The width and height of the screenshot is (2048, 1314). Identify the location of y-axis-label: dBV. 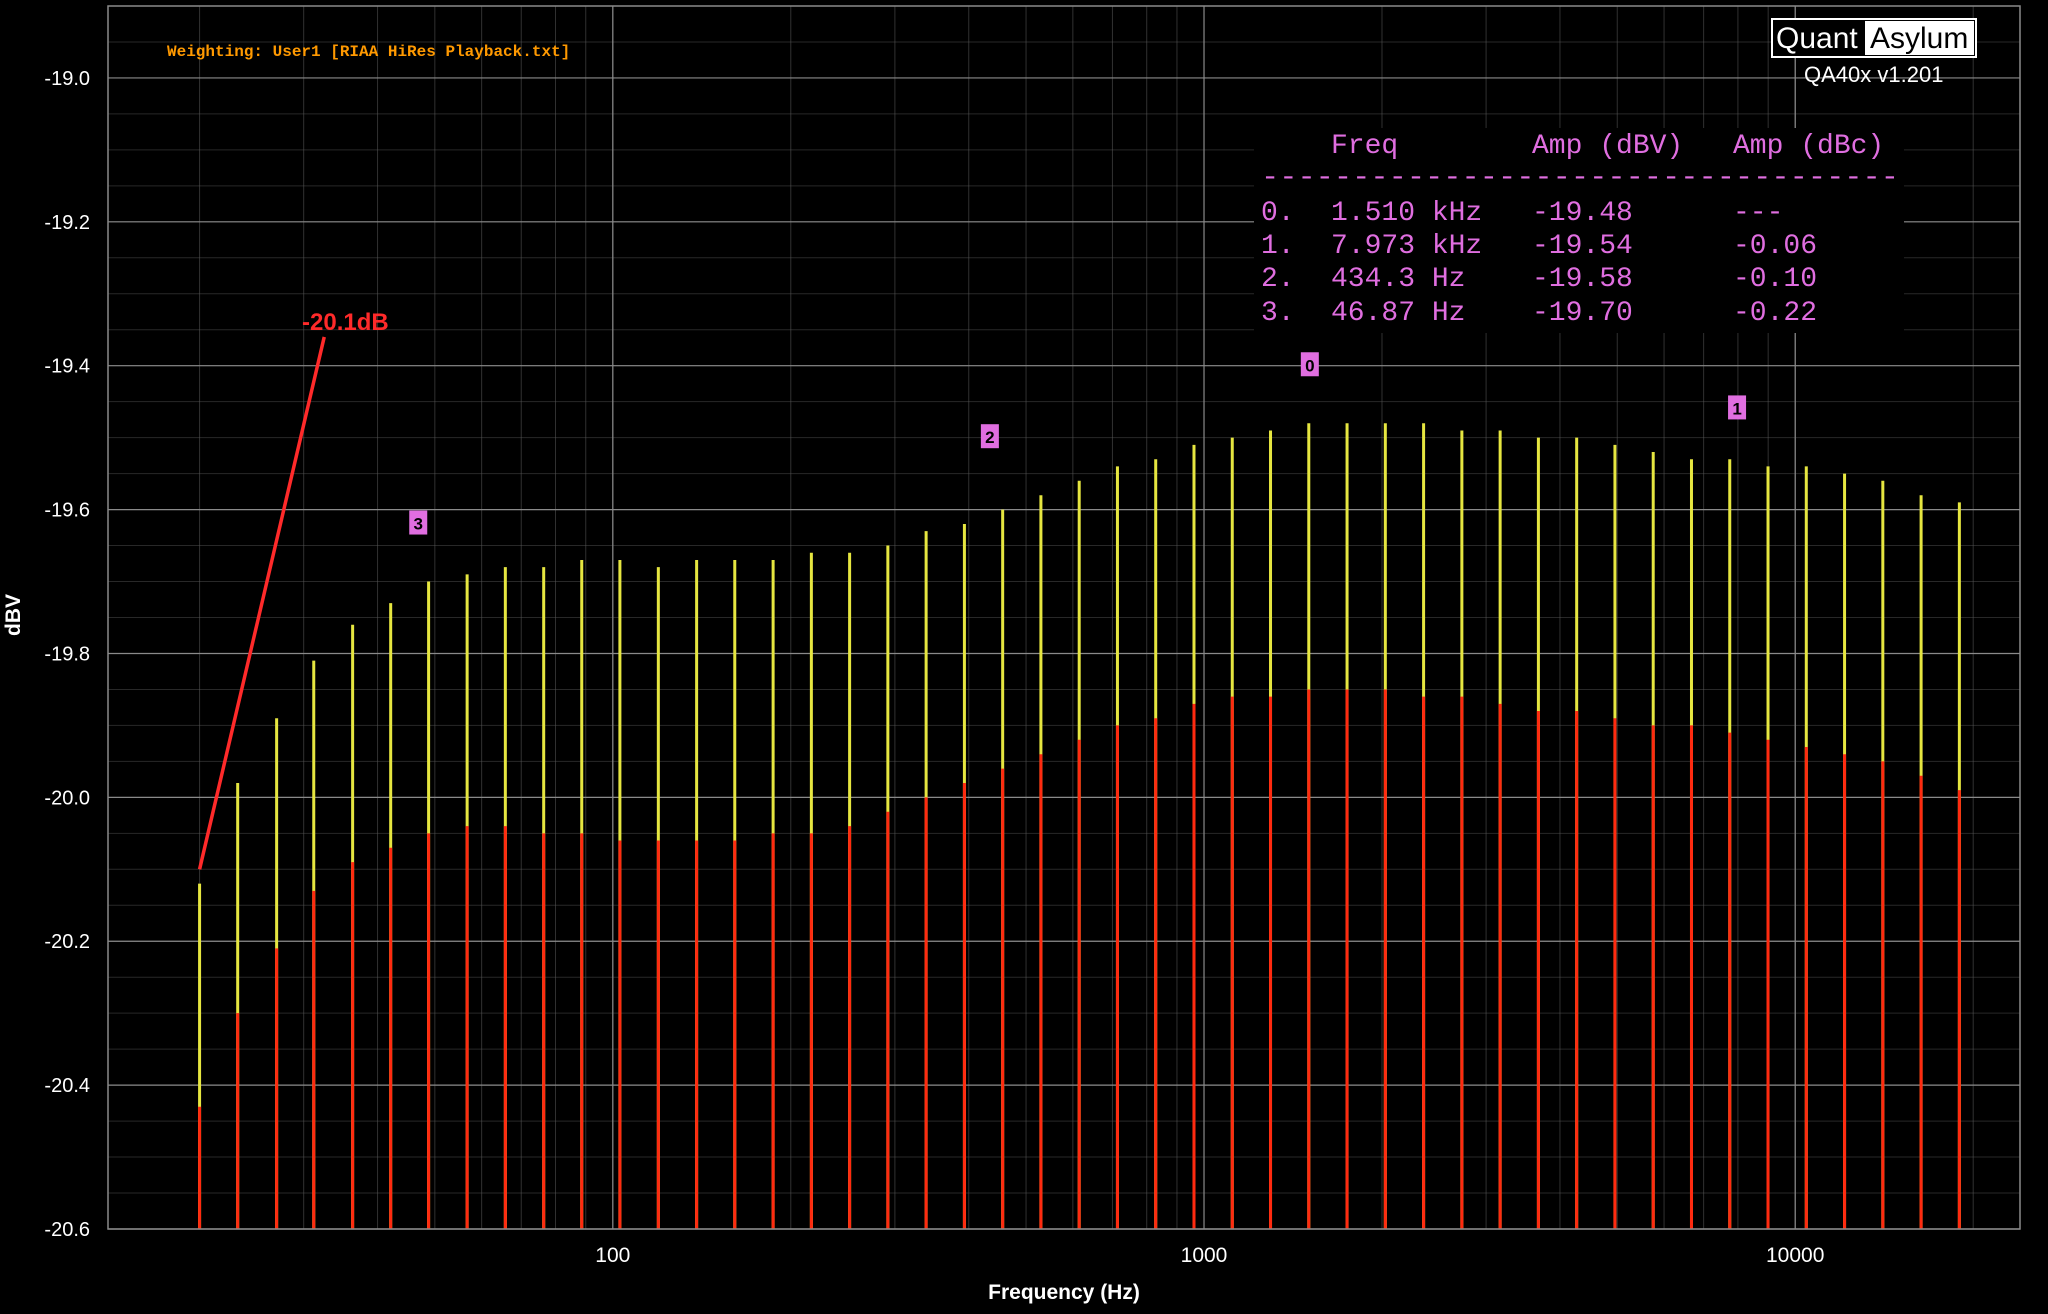
(13, 615).